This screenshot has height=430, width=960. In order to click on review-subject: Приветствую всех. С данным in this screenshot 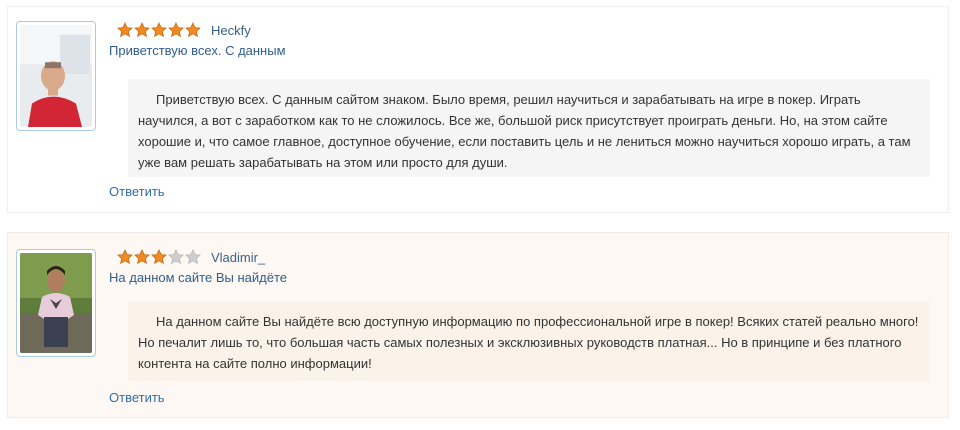, I will do `click(197, 50)`.